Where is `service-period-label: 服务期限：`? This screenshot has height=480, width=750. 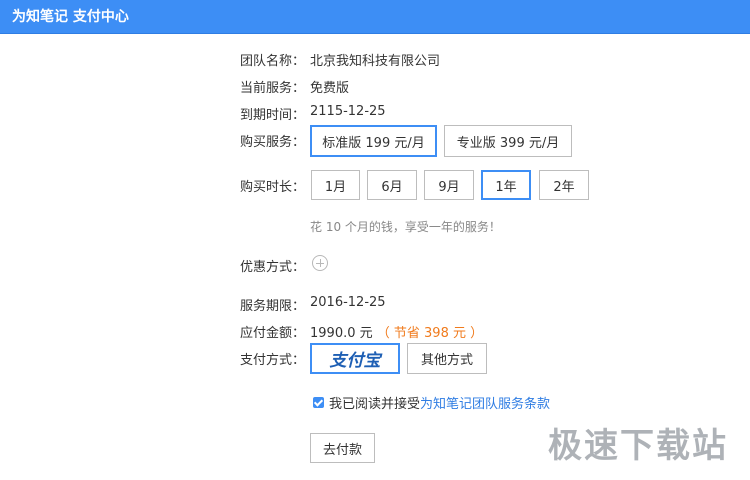 service-period-label: 服务期限： is located at coordinates (273, 306).